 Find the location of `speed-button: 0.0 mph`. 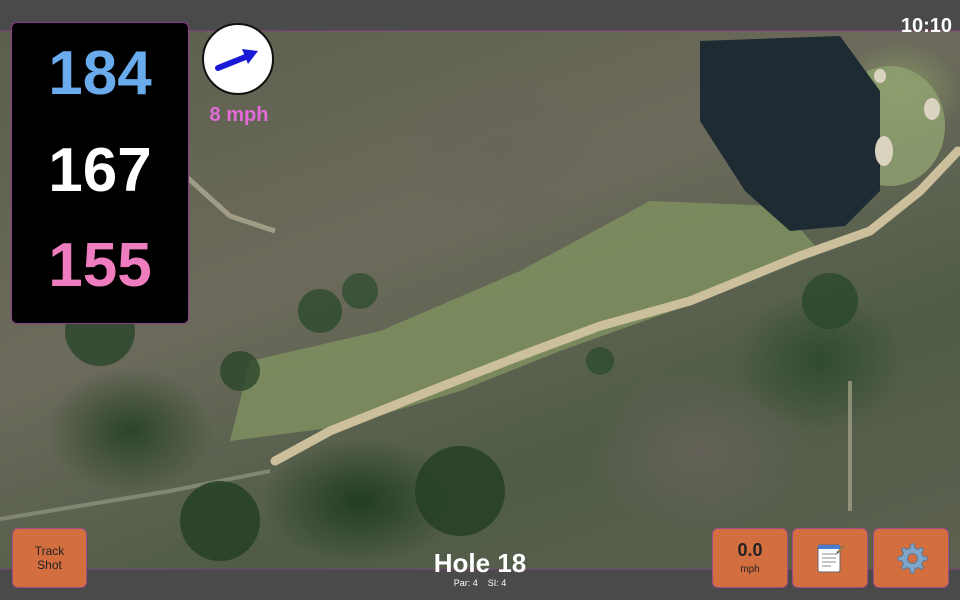

speed-button: 0.0 mph is located at coordinates (750, 558).